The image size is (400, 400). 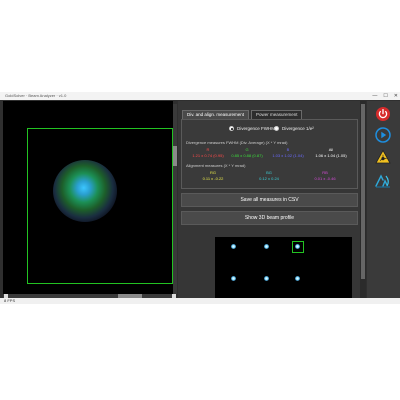 What do you see at coordinates (325, 178) in the screenshot?
I see `alignment-value-rb: 0.01 x -0.46` at bounding box center [325, 178].